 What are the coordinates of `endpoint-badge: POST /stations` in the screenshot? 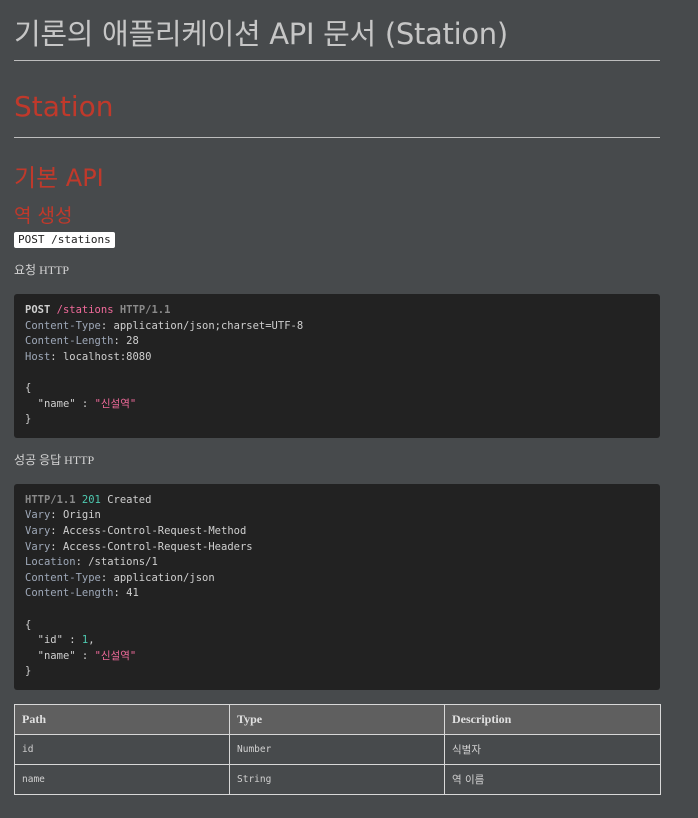 It's located at (64, 240).